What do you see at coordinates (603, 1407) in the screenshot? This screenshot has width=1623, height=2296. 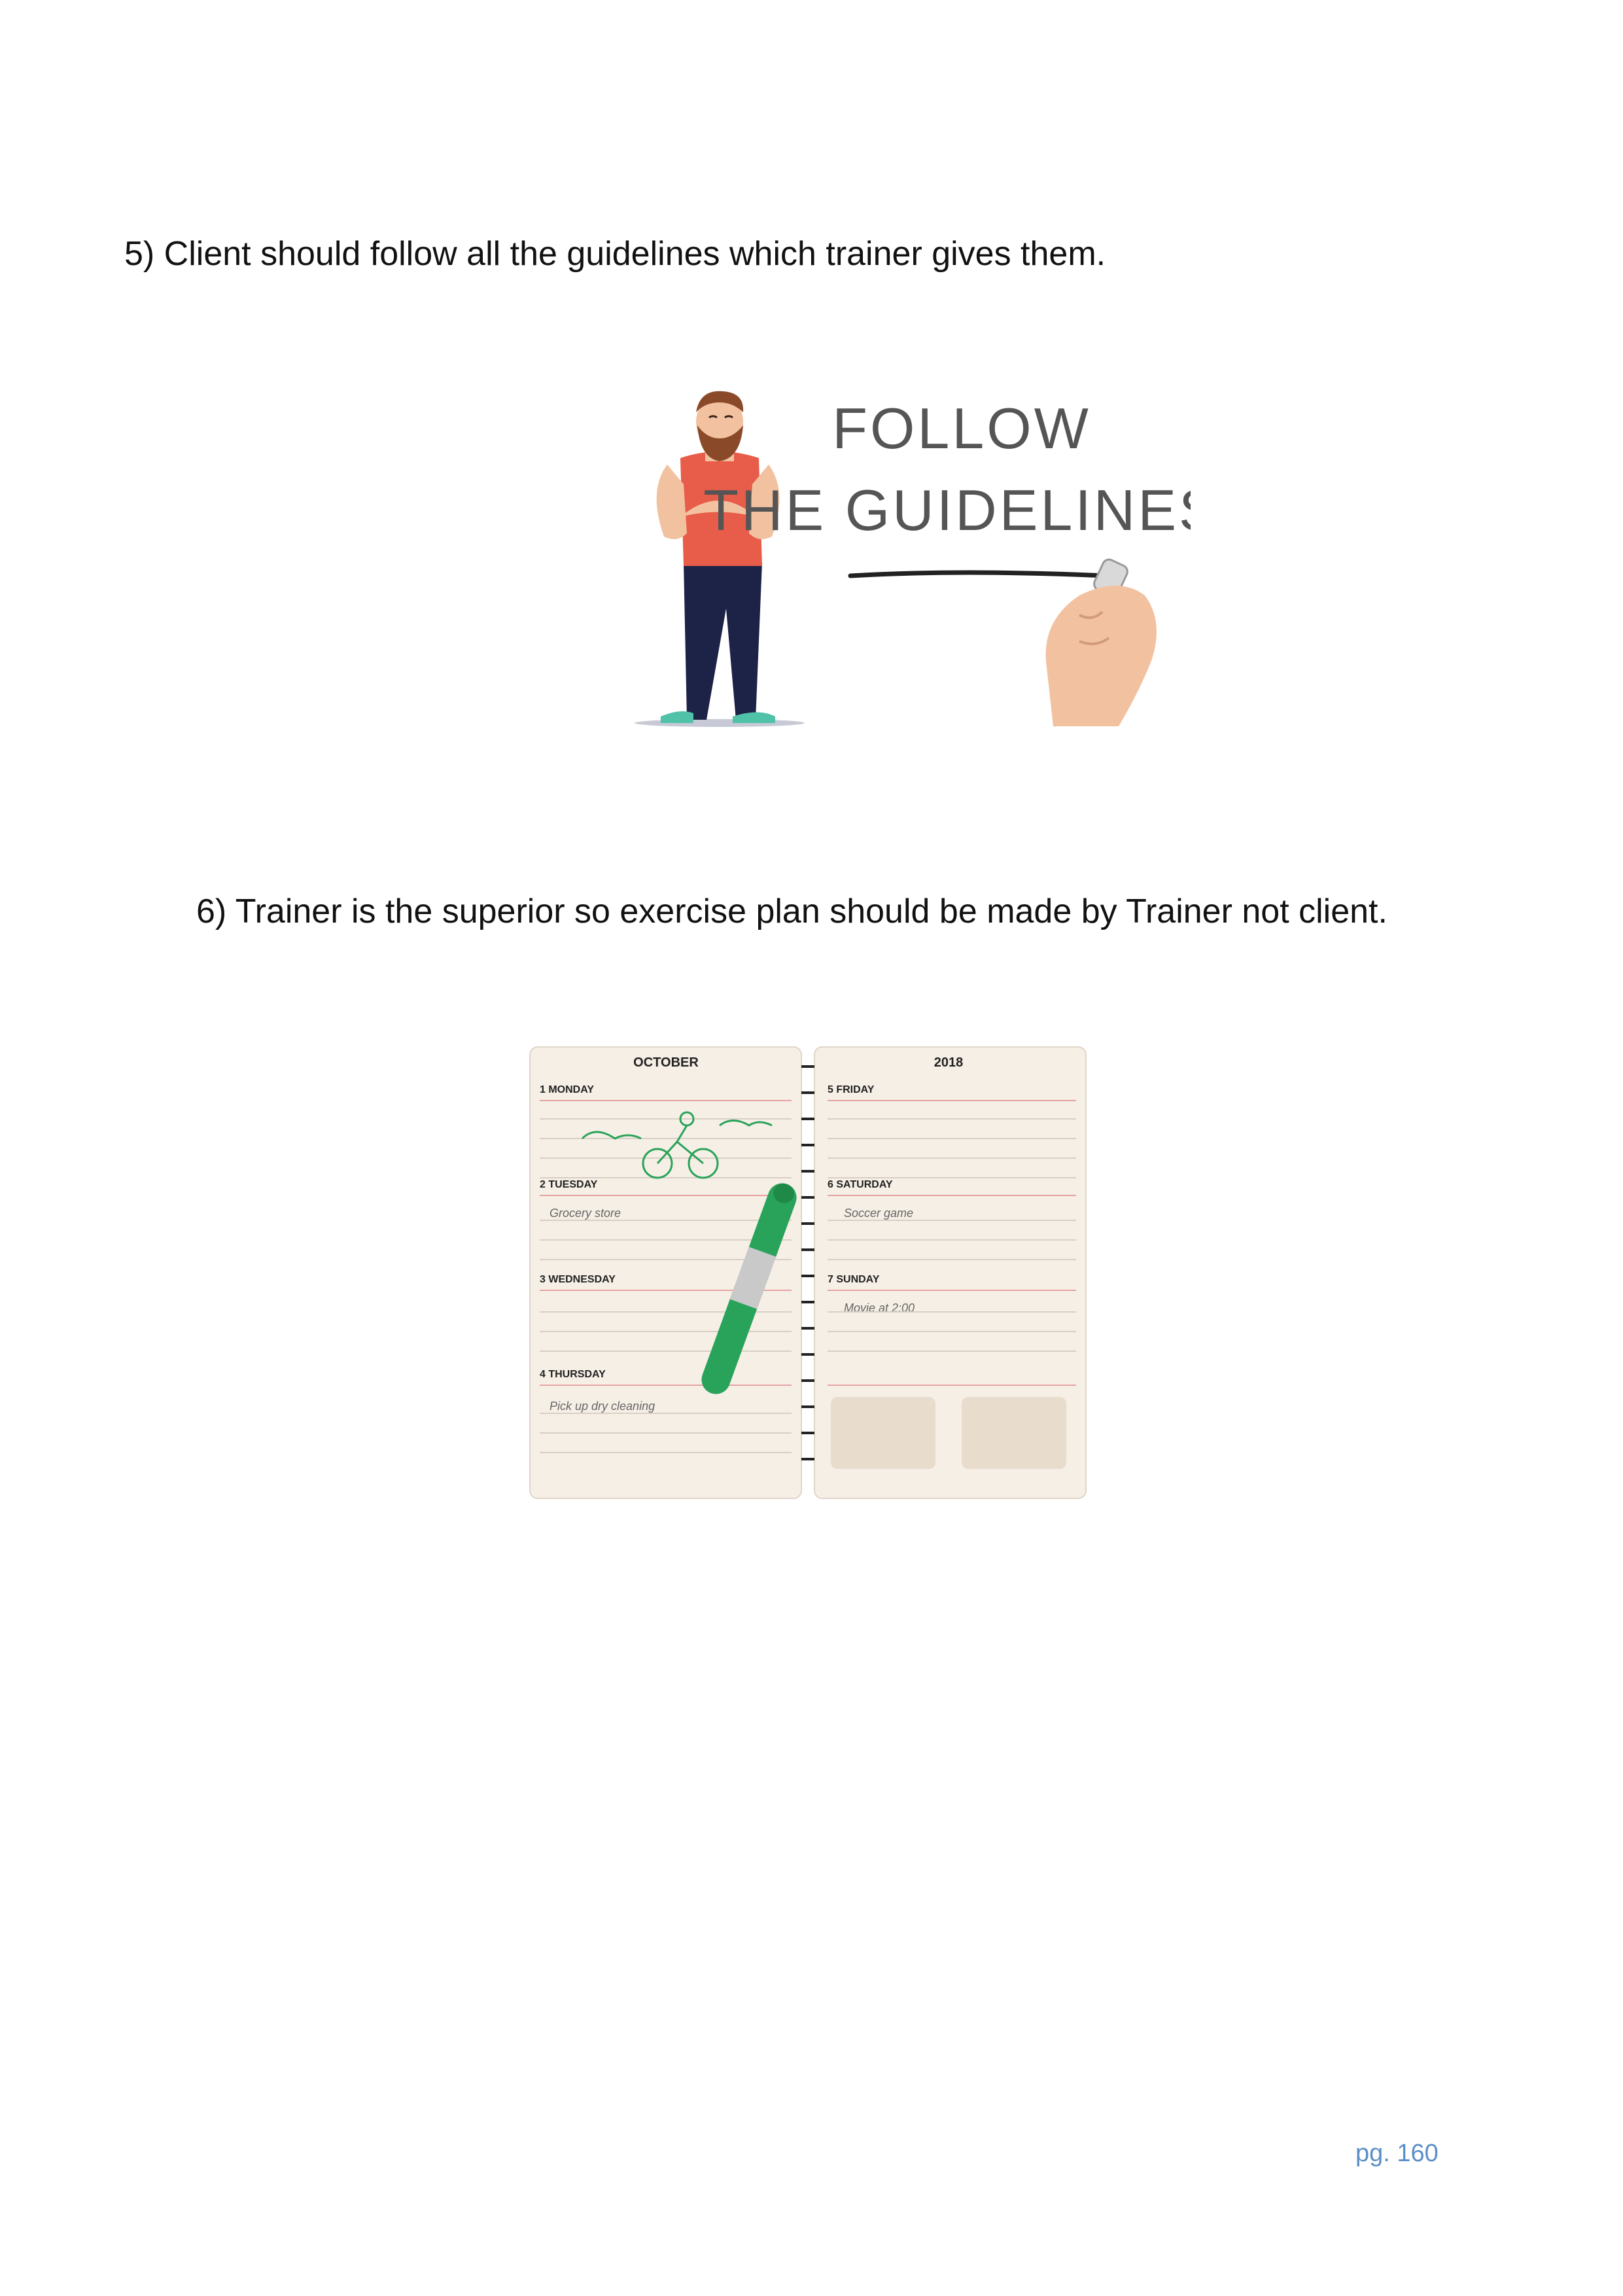 I see `note-thursday: Pick up dry cleaning` at bounding box center [603, 1407].